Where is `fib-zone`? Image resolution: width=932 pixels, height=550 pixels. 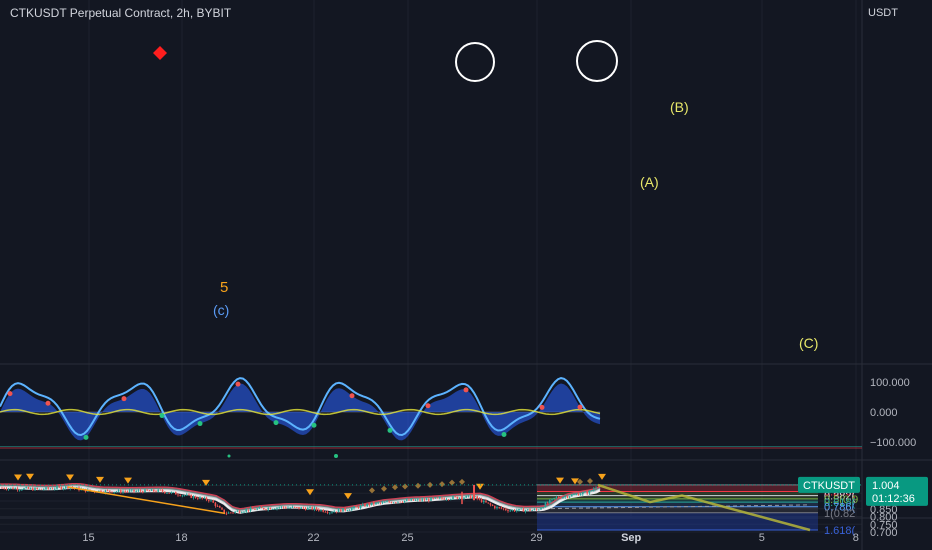 fib-zone is located at coordinates (677, 504).